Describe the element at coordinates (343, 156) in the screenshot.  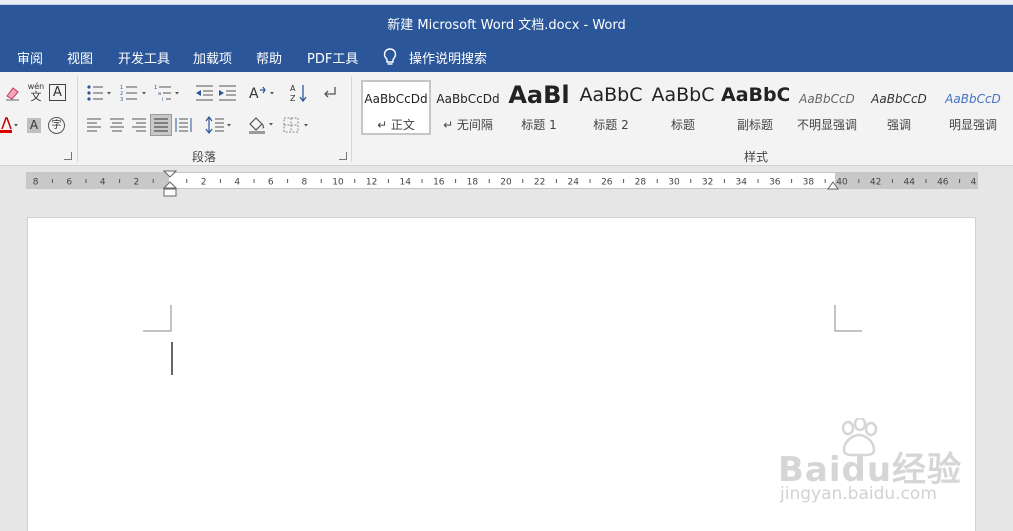
I see `paragraph-dialog-launcher-icon` at that location.